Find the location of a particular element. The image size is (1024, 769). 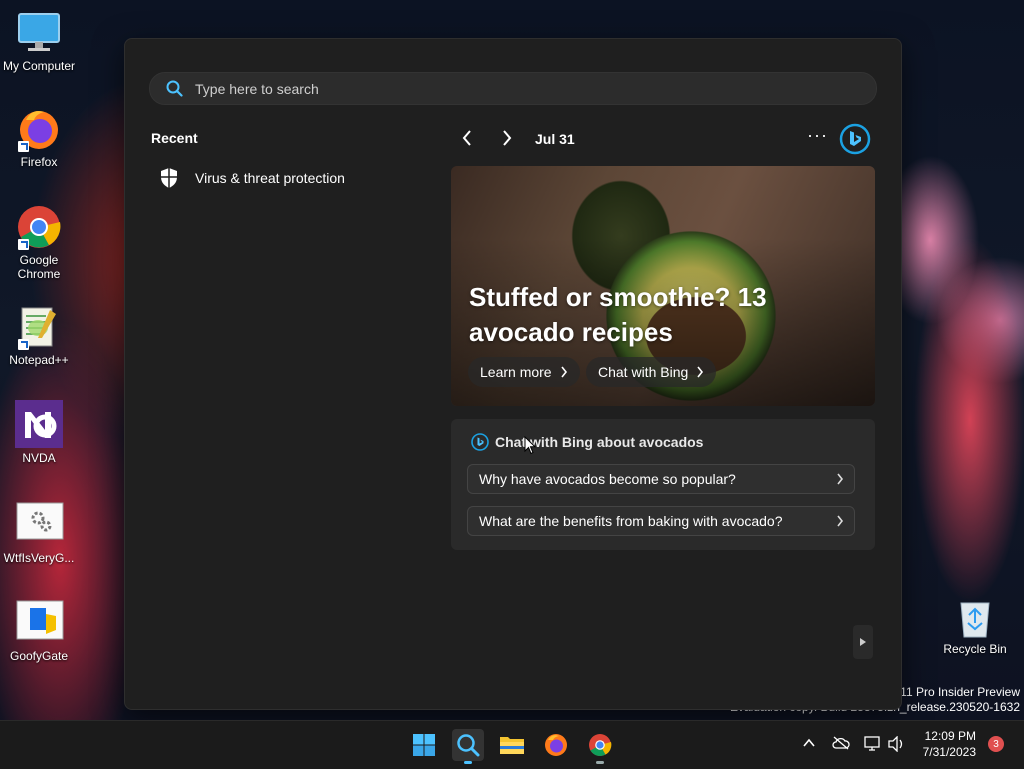

taskbar-search-button is located at coordinates (468, 746).